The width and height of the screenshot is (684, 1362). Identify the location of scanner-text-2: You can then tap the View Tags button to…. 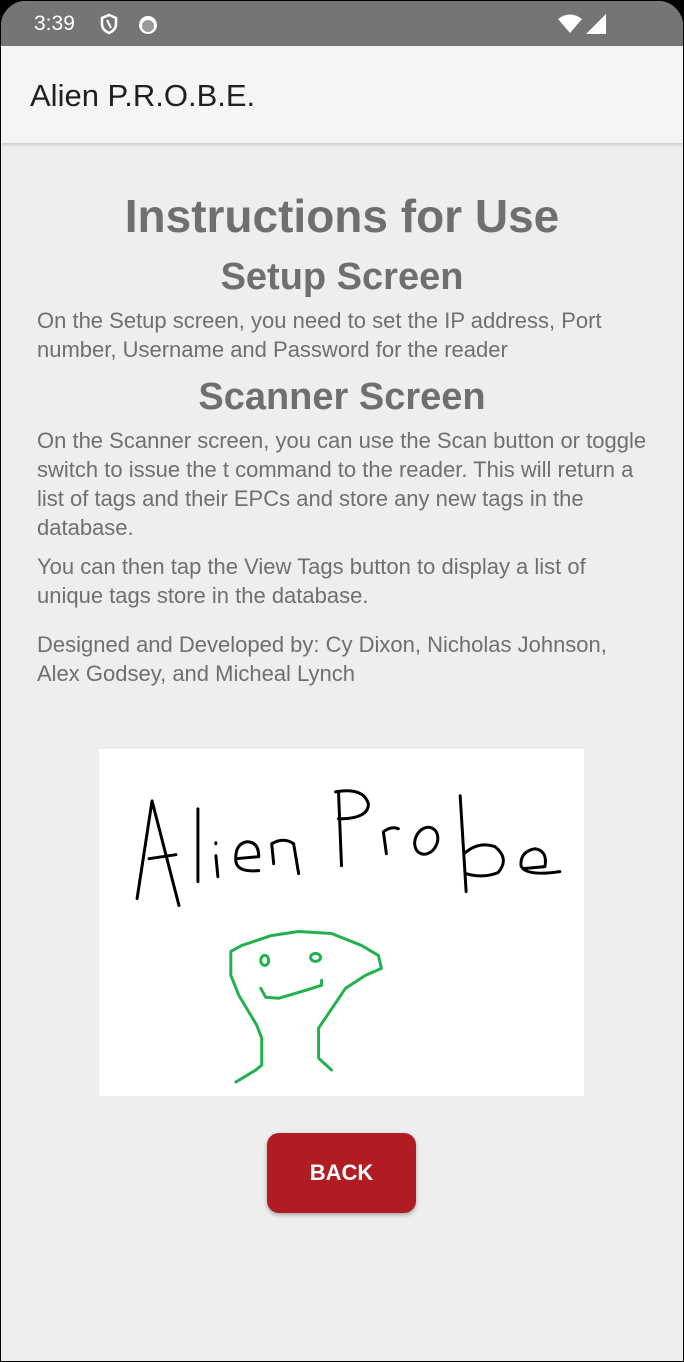
(311, 581).